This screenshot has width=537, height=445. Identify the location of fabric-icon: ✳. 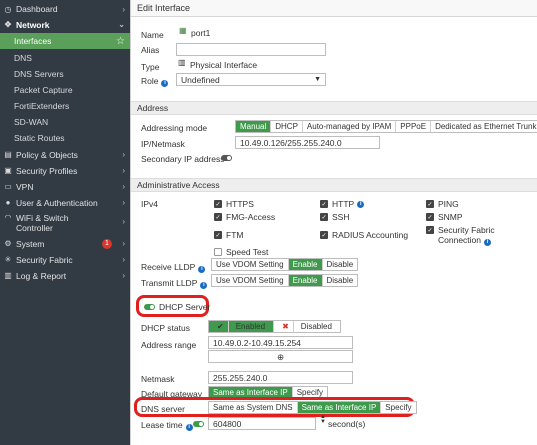
(8, 259).